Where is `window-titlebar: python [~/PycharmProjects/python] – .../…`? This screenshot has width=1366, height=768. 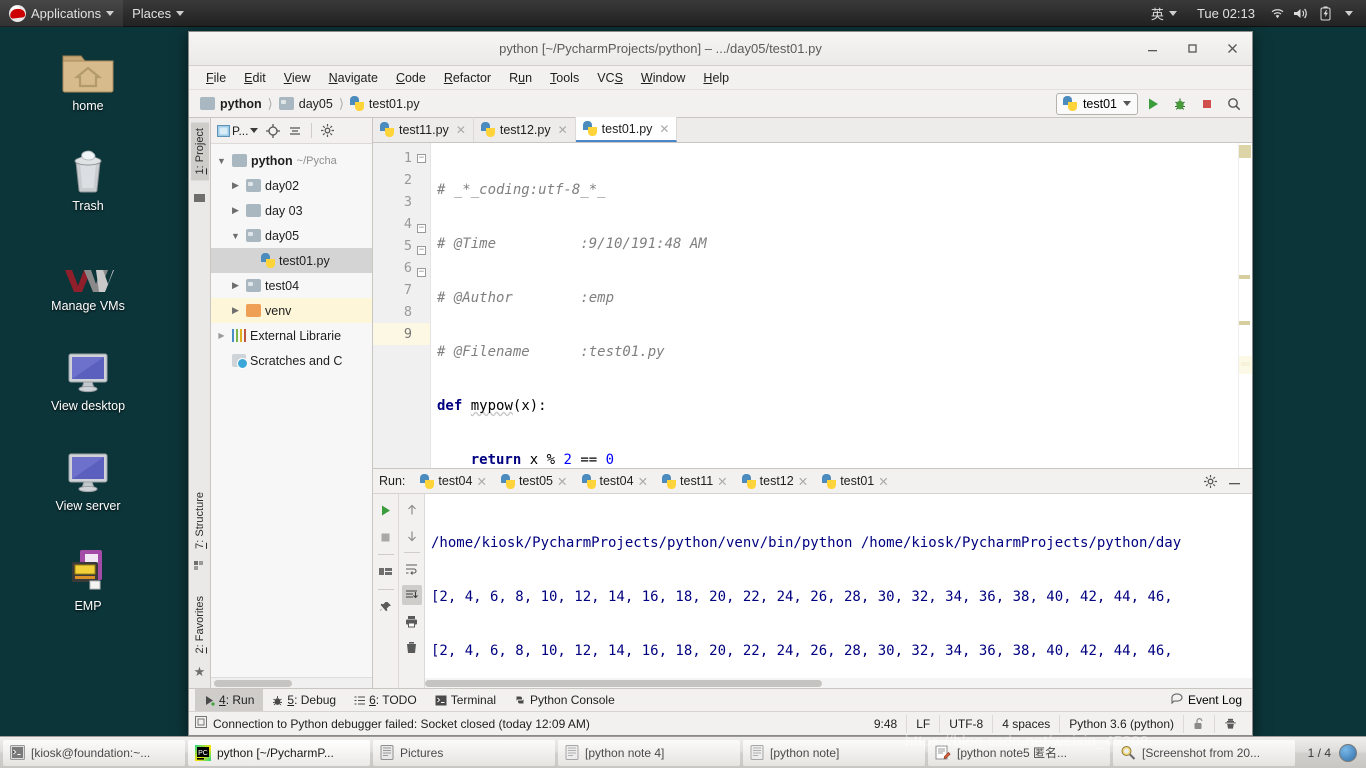 window-titlebar: python [~/PycharmProjects/python] – .../… is located at coordinates (720, 49).